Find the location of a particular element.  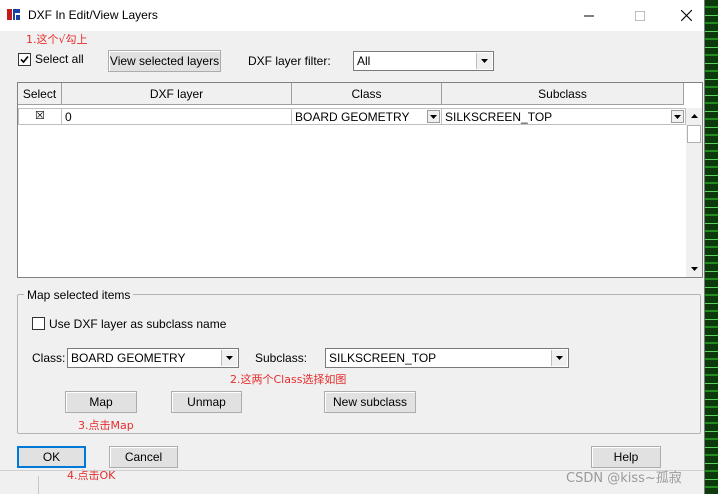

scroll-down-button is located at coordinates (694, 269).